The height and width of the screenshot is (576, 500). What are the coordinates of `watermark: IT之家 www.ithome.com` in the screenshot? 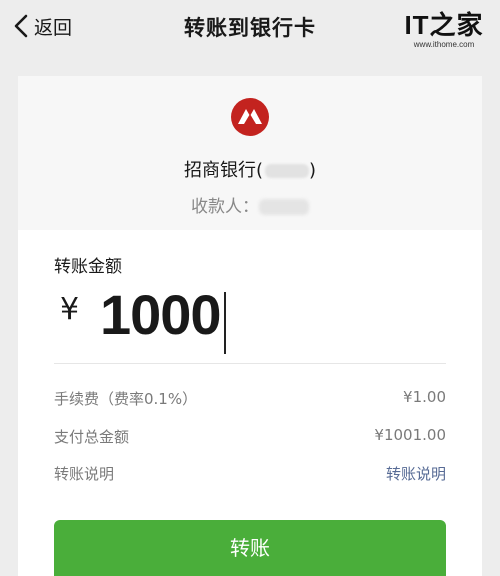 It's located at (444, 29).